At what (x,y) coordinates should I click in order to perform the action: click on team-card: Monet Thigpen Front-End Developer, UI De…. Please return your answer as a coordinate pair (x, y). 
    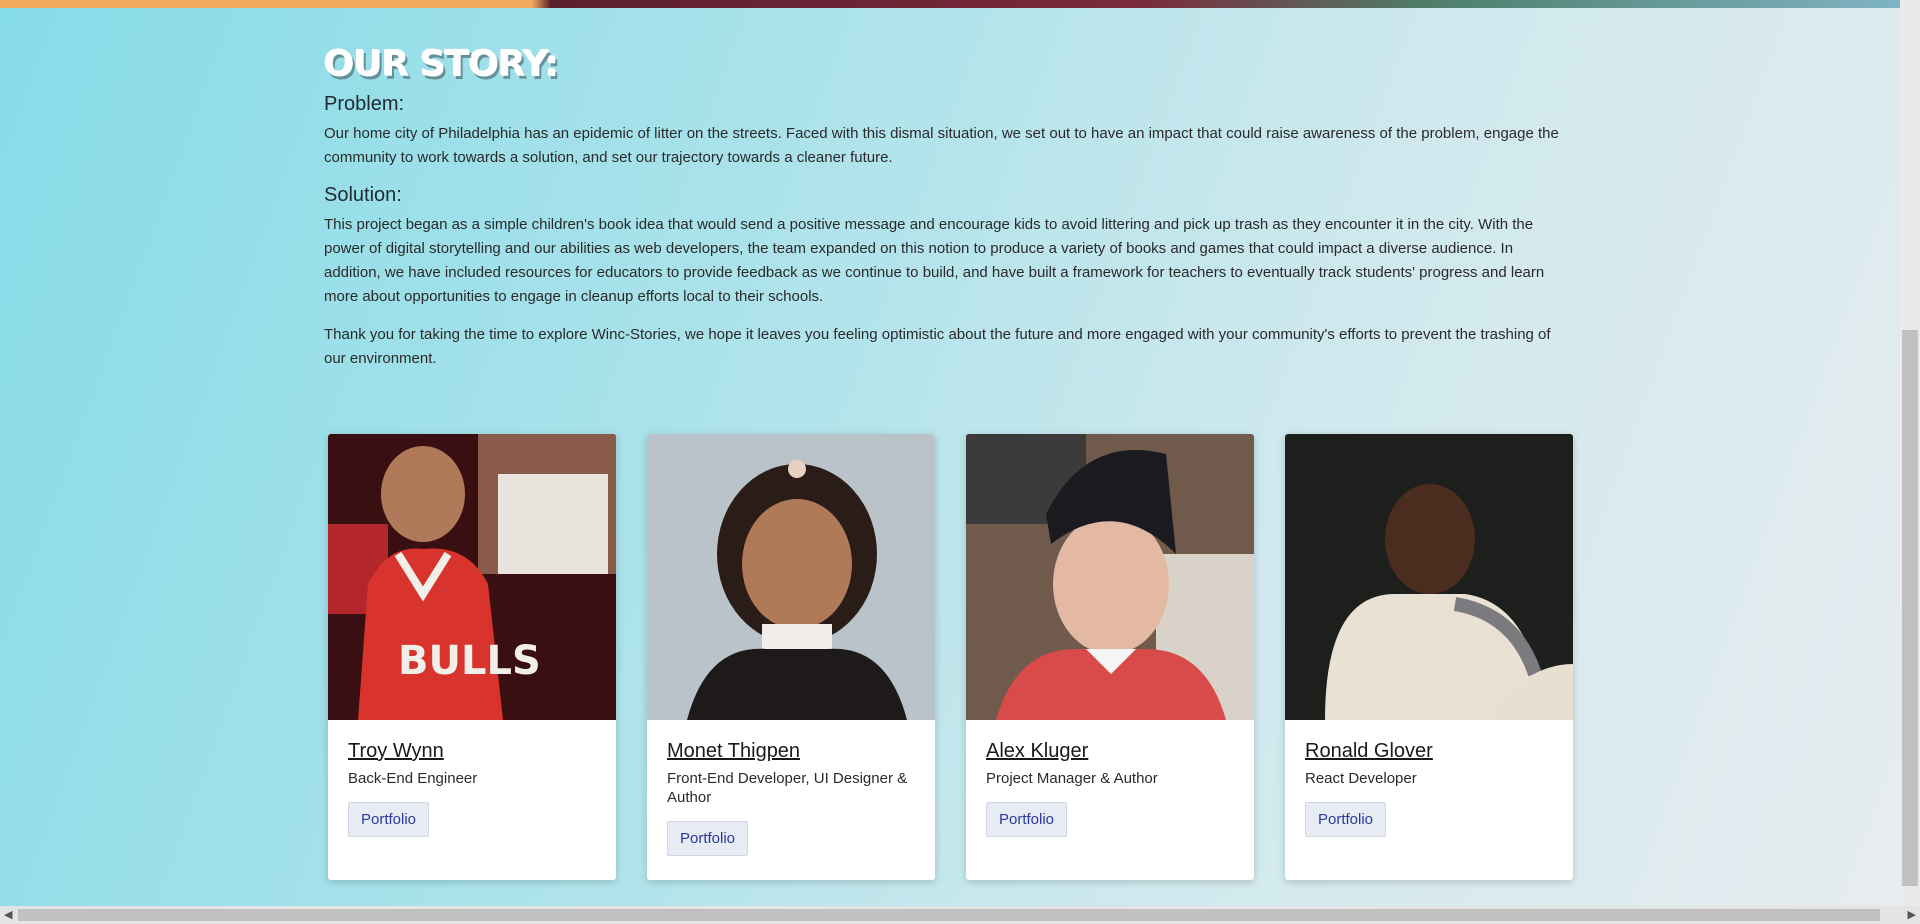
    Looking at the image, I should click on (791, 657).